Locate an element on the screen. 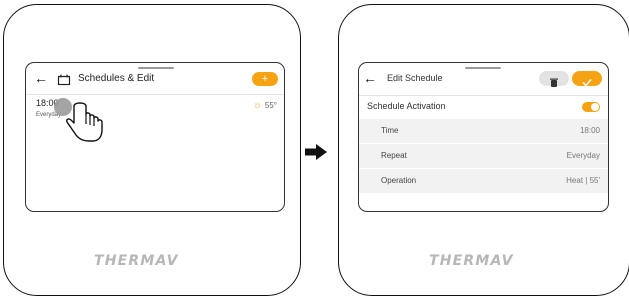 The height and width of the screenshot is (300, 629). plus-icon: + is located at coordinates (265, 79).